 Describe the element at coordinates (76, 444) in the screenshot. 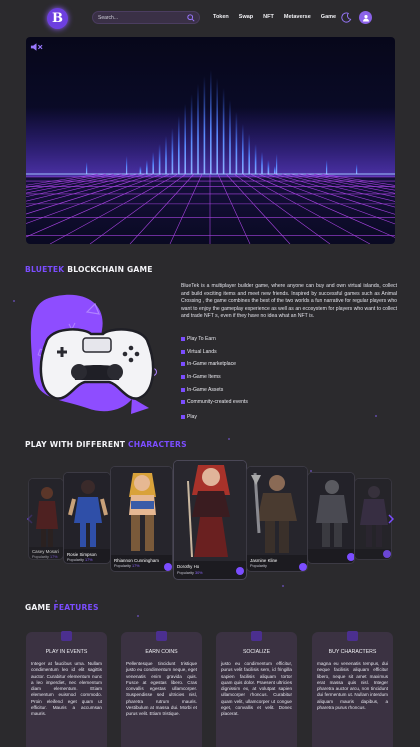

I see `characters-title-main: PLAY WITH DIFFERENT` at that location.